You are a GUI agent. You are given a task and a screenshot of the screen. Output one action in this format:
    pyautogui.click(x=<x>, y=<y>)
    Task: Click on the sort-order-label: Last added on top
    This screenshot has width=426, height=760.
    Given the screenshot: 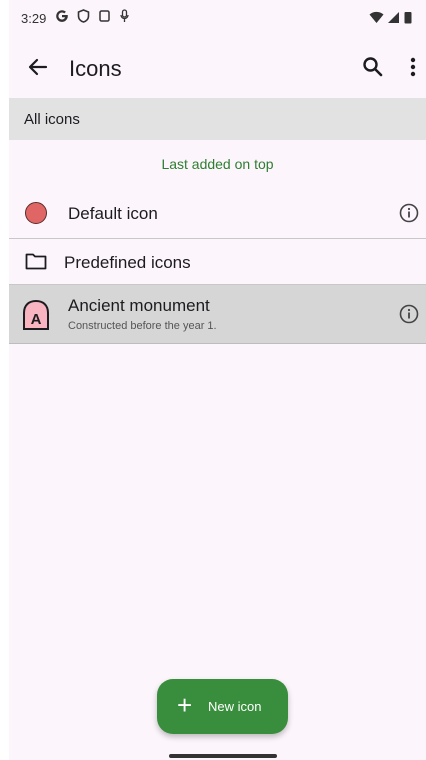 What is the action you would take?
    pyautogui.click(x=217, y=164)
    